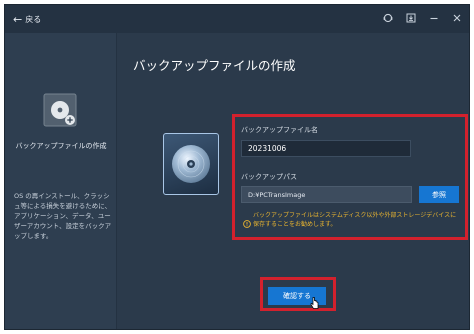  What do you see at coordinates (439, 194) in the screenshot?
I see `browse-button: 参照` at bounding box center [439, 194].